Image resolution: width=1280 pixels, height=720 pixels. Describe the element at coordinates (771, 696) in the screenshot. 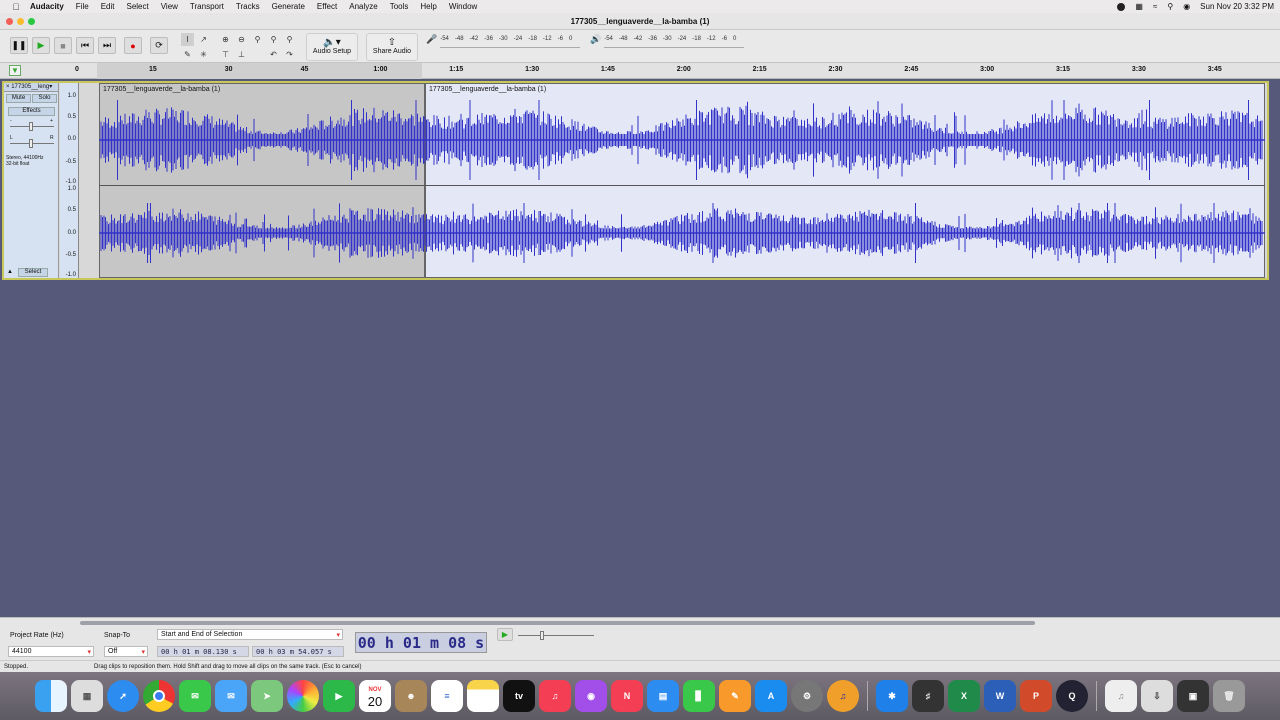

I see `app-store-icon: A` at that location.